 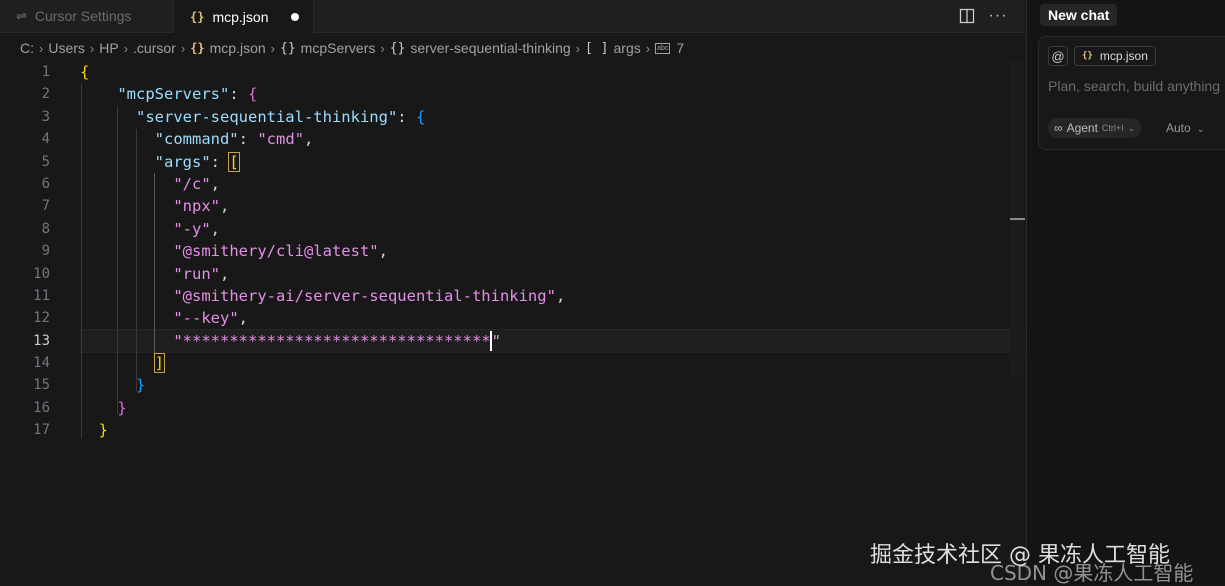 What do you see at coordinates (45, 251) in the screenshot?
I see `line-number: 9` at bounding box center [45, 251].